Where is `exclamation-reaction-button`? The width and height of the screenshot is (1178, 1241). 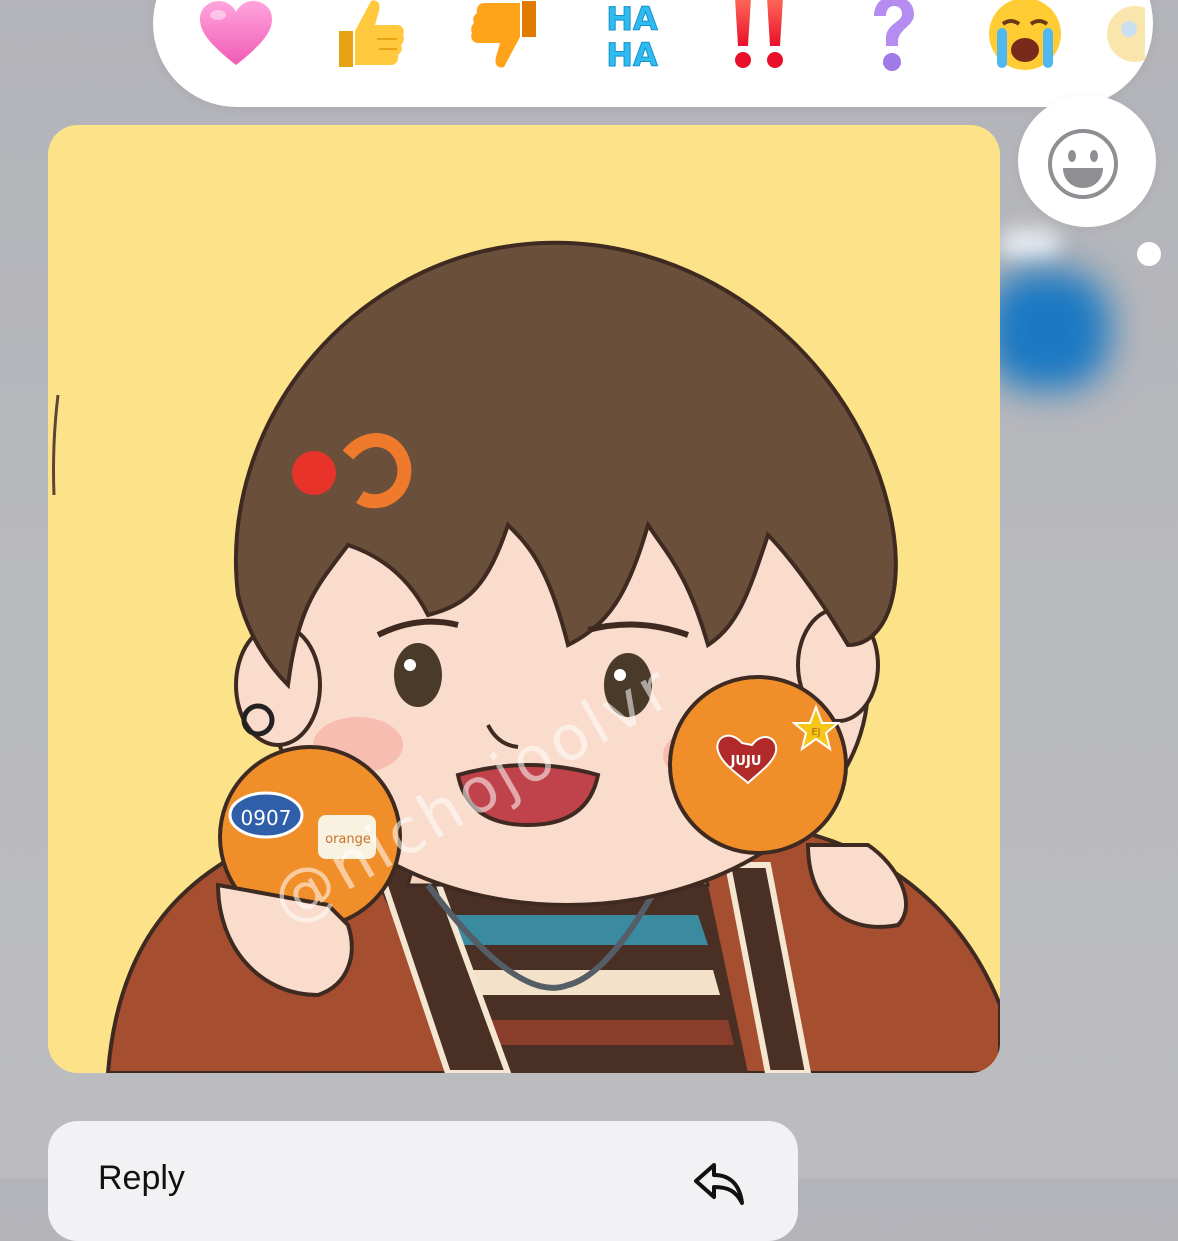
exclamation-reaction-button is located at coordinates (760, 38).